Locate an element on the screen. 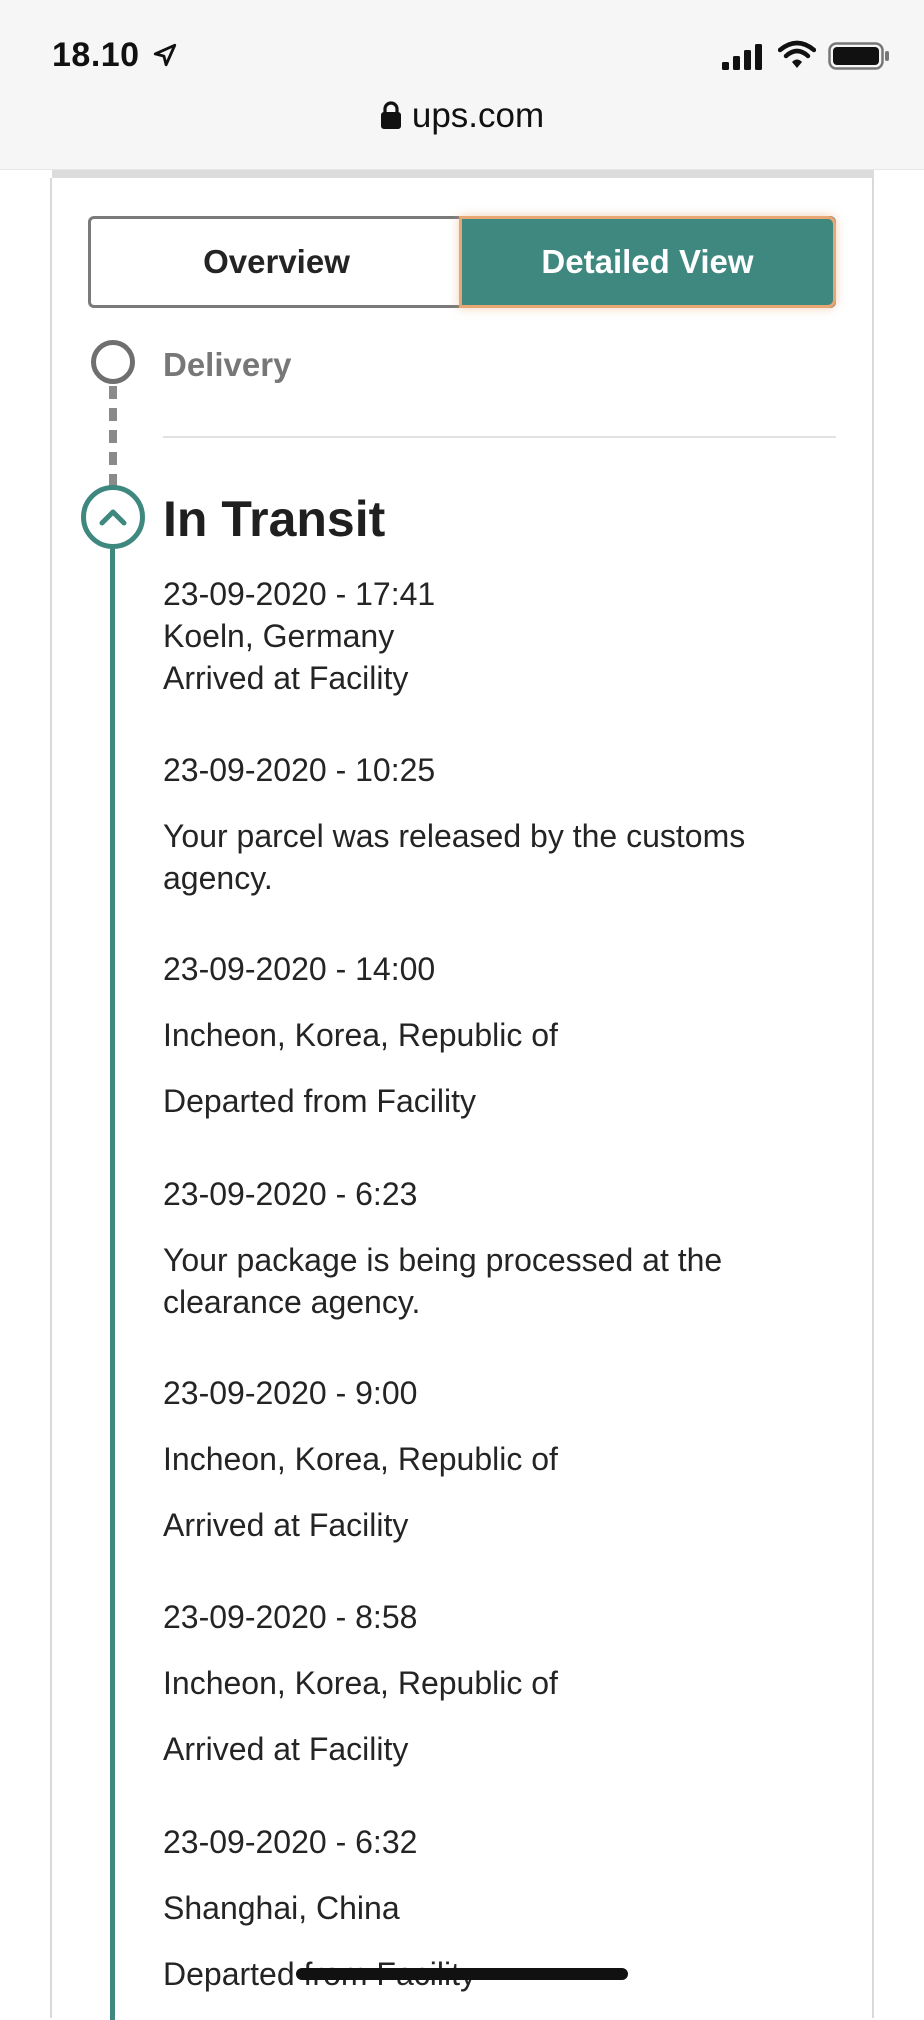 The height and width of the screenshot is (2020, 924). in-transit-heading: In Transit is located at coordinates (274, 519).